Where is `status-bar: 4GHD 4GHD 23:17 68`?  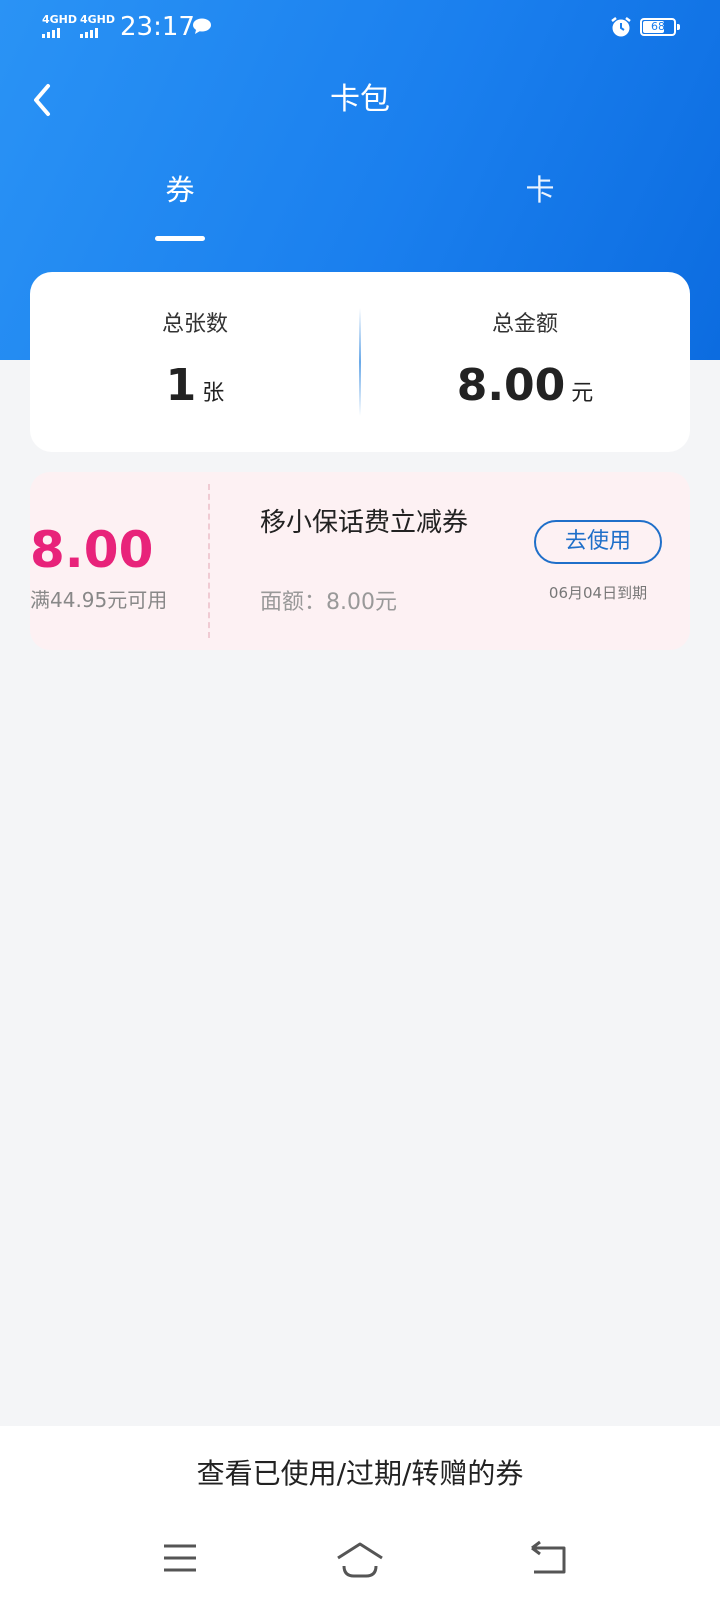 status-bar: 4GHD 4GHD 23:17 68 is located at coordinates (360, 28).